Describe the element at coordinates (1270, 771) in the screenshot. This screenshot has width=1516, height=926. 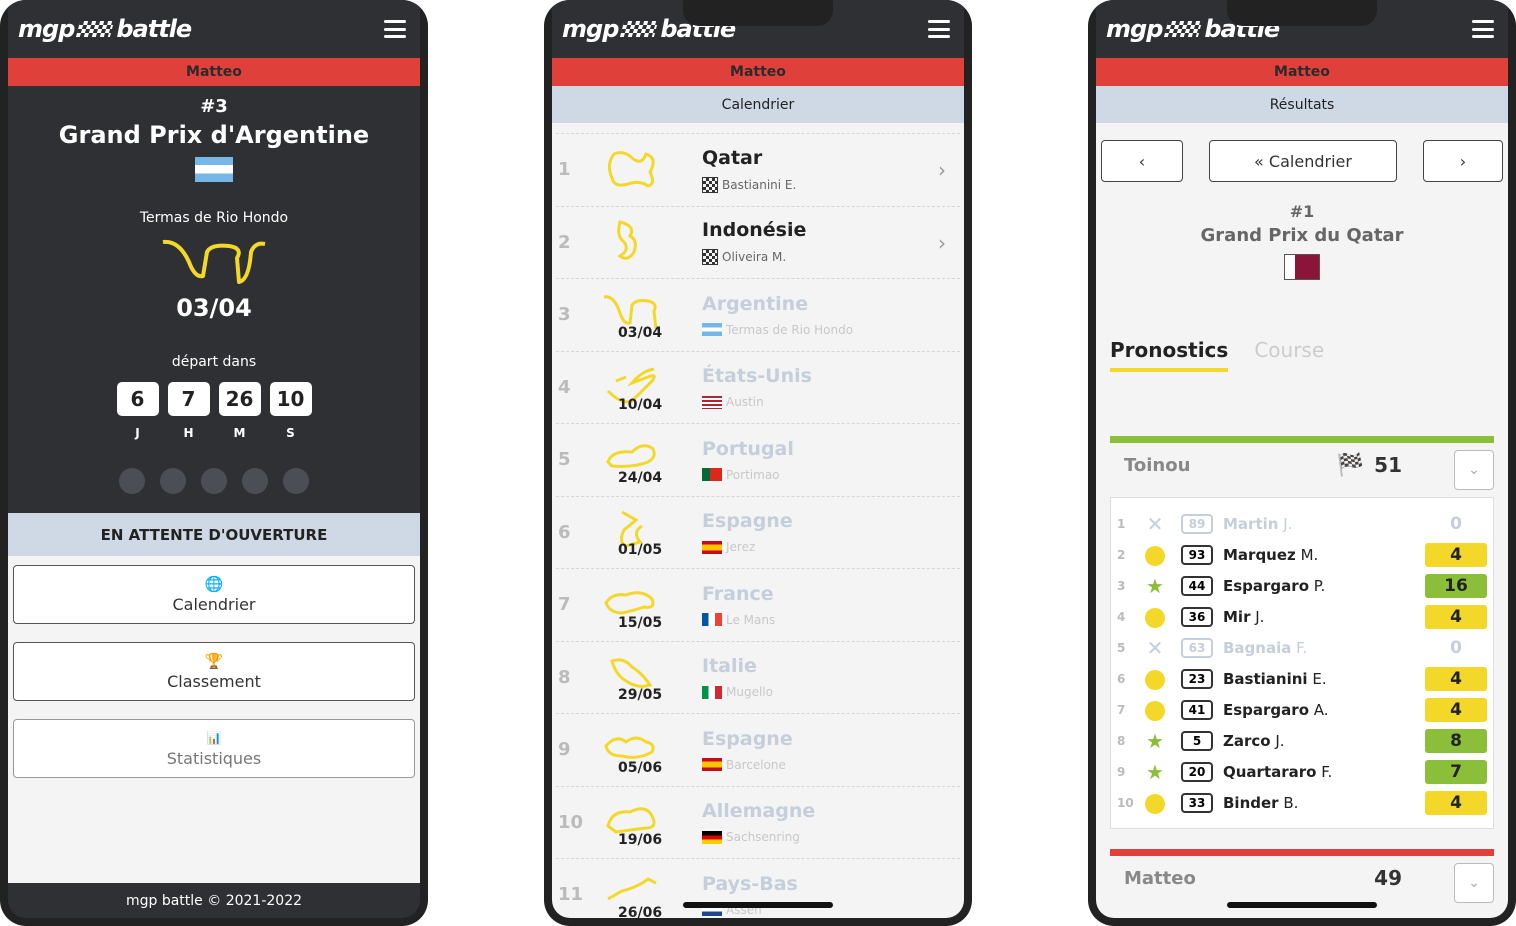
I see `rider-lastname: Quartararo` at that location.